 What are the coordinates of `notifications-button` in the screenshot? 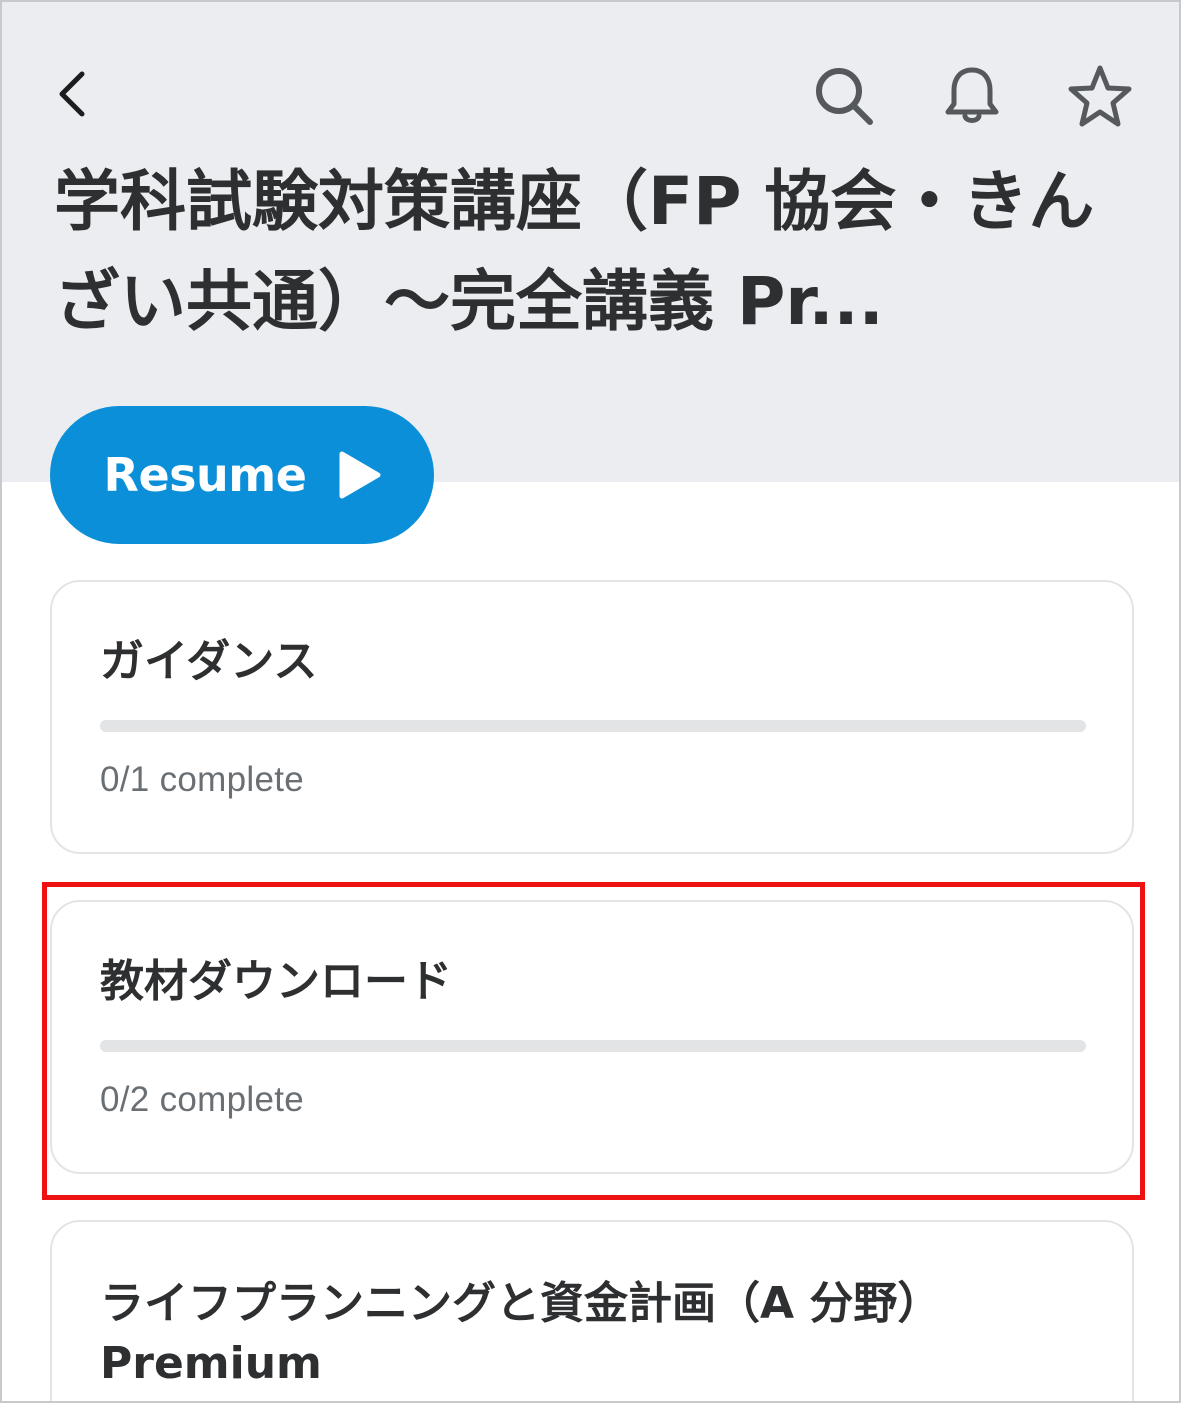 It's located at (972, 96).